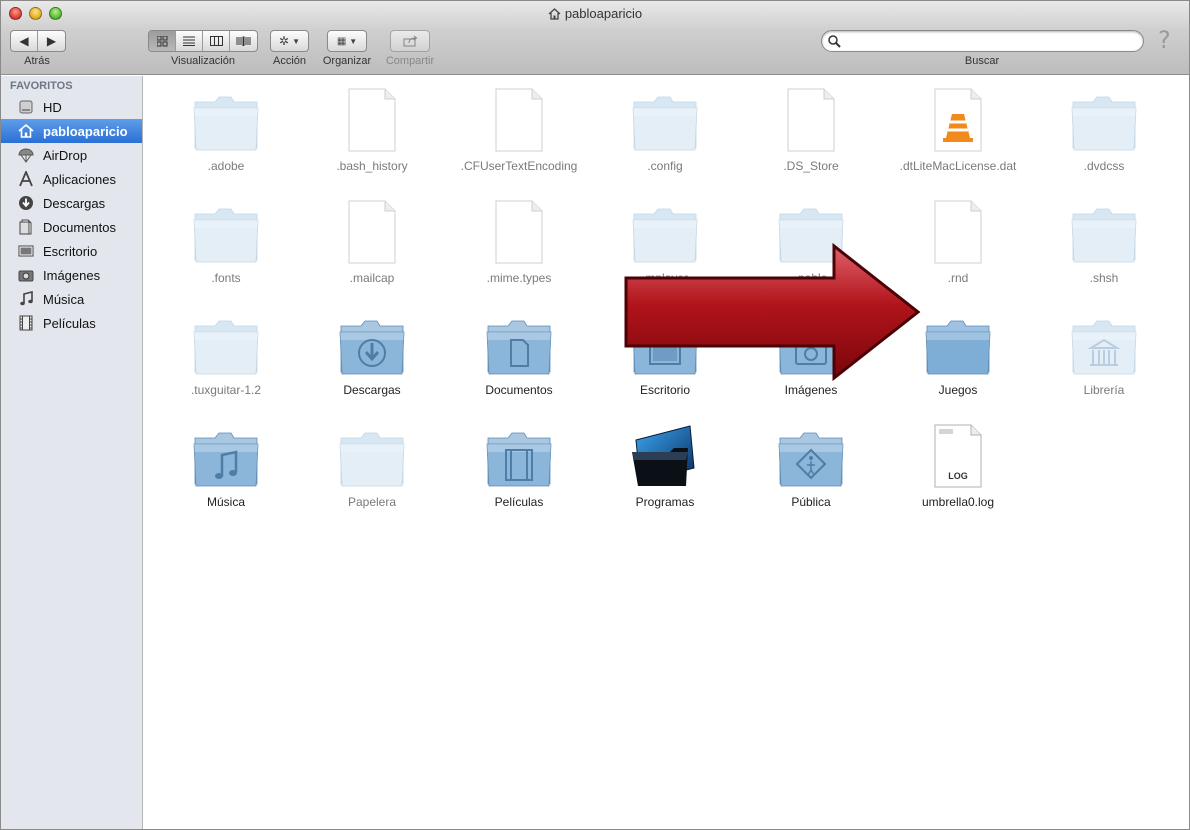  I want to click on search-field, so click(982, 41).